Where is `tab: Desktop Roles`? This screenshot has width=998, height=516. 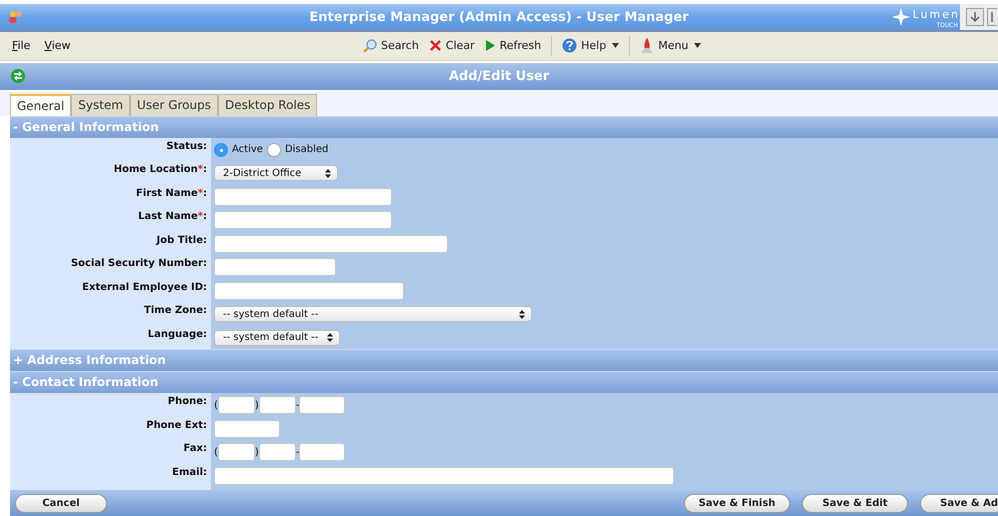 tab: Desktop Roles is located at coordinates (268, 105).